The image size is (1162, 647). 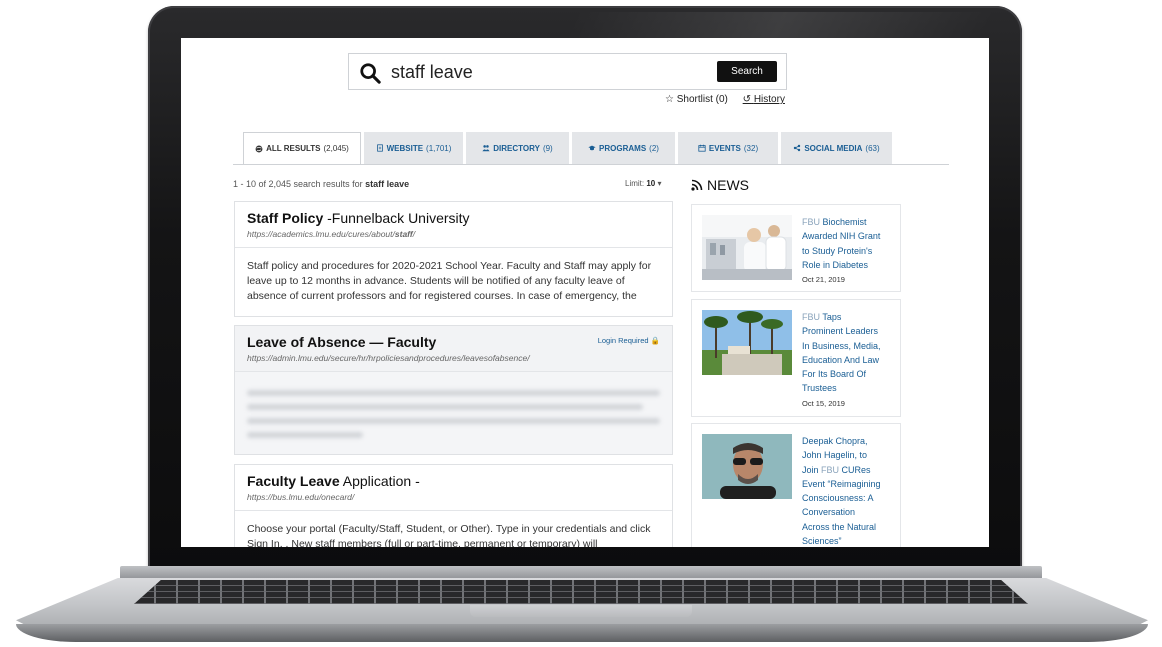 What do you see at coordinates (654, 148) in the screenshot?
I see `tab-count: (2)` at bounding box center [654, 148].